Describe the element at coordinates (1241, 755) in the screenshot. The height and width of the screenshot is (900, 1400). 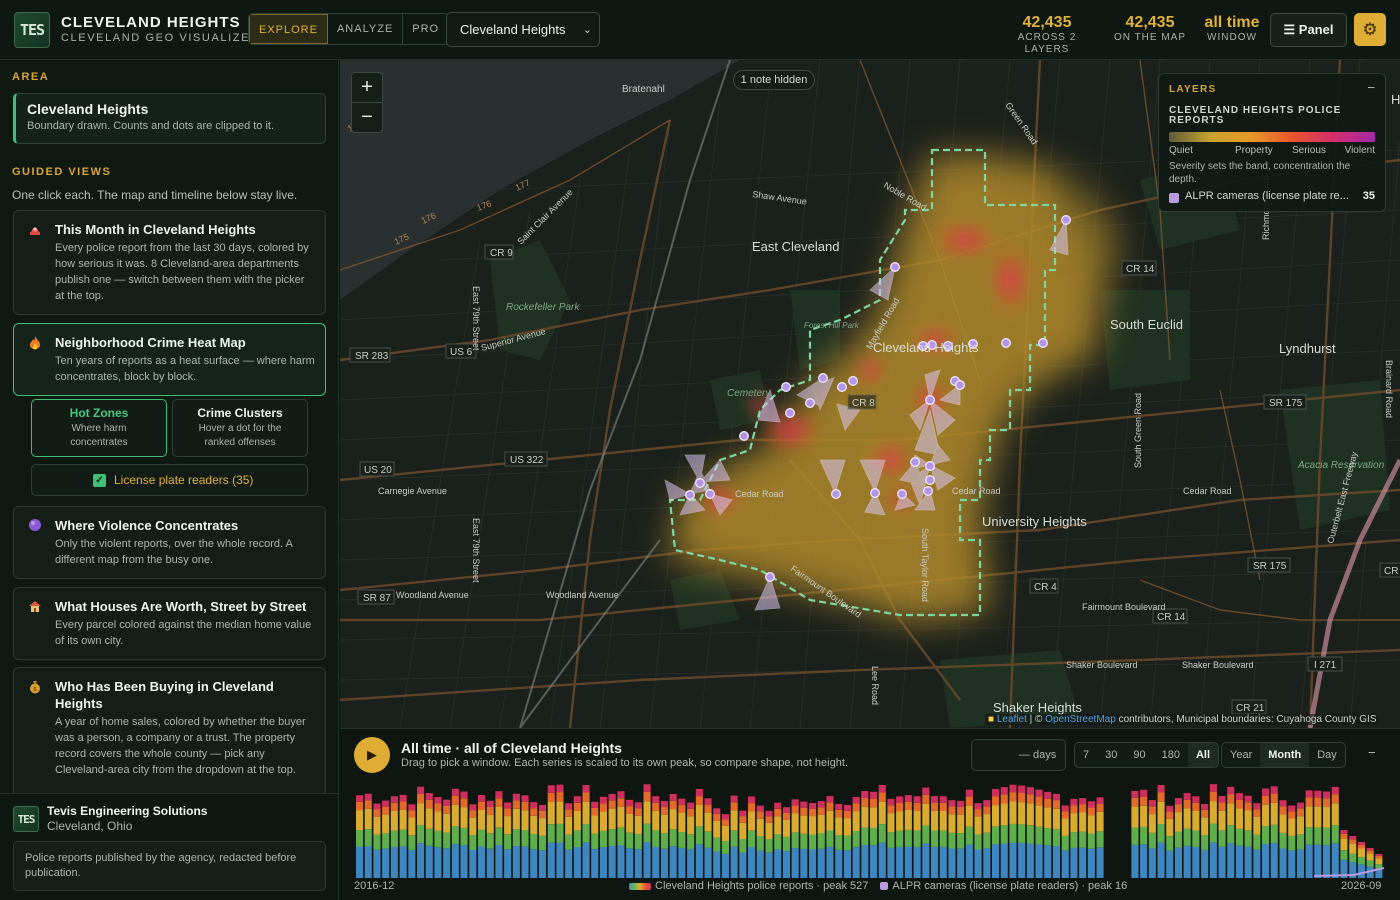
I see `grain-year: Year` at that location.